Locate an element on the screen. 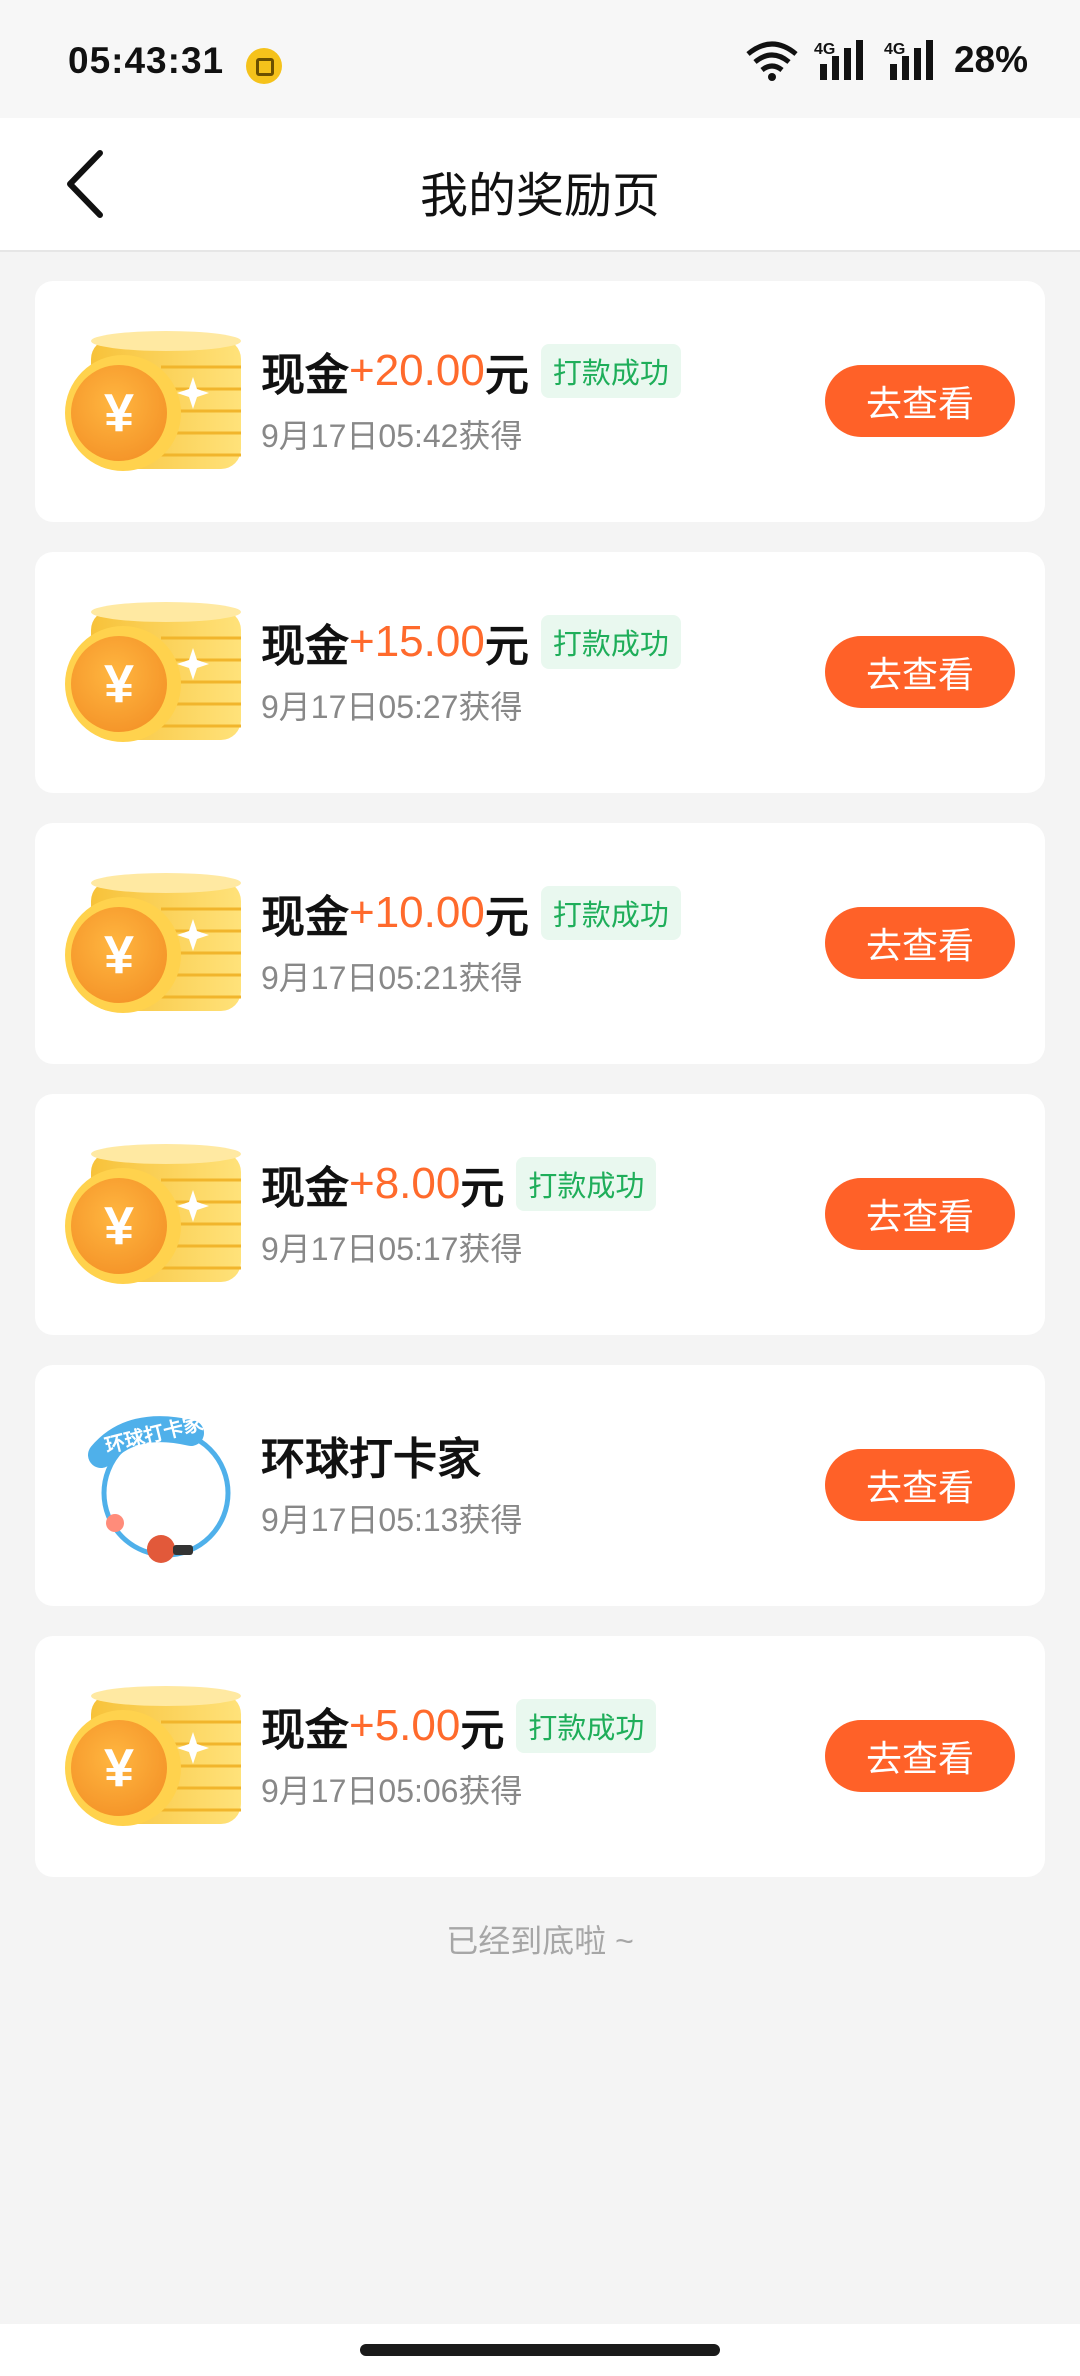 This screenshot has width=1080, height=2376. reward-amount: +8.00 is located at coordinates (405, 1183).